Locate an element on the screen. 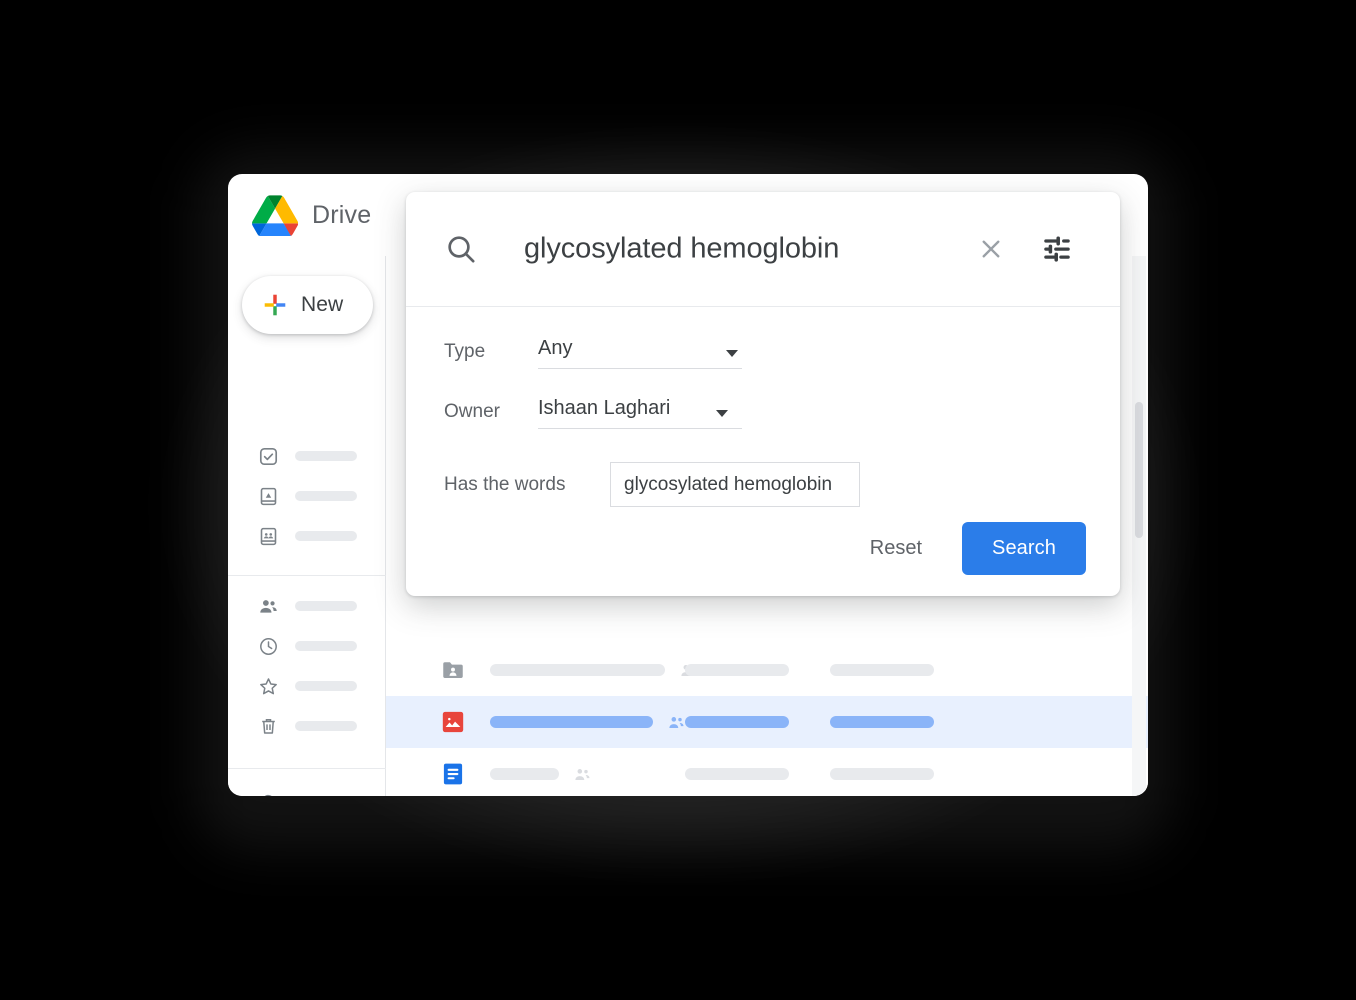 The width and height of the screenshot is (1356, 1000). sidebar-item-my-drive is located at coordinates (307, 496).